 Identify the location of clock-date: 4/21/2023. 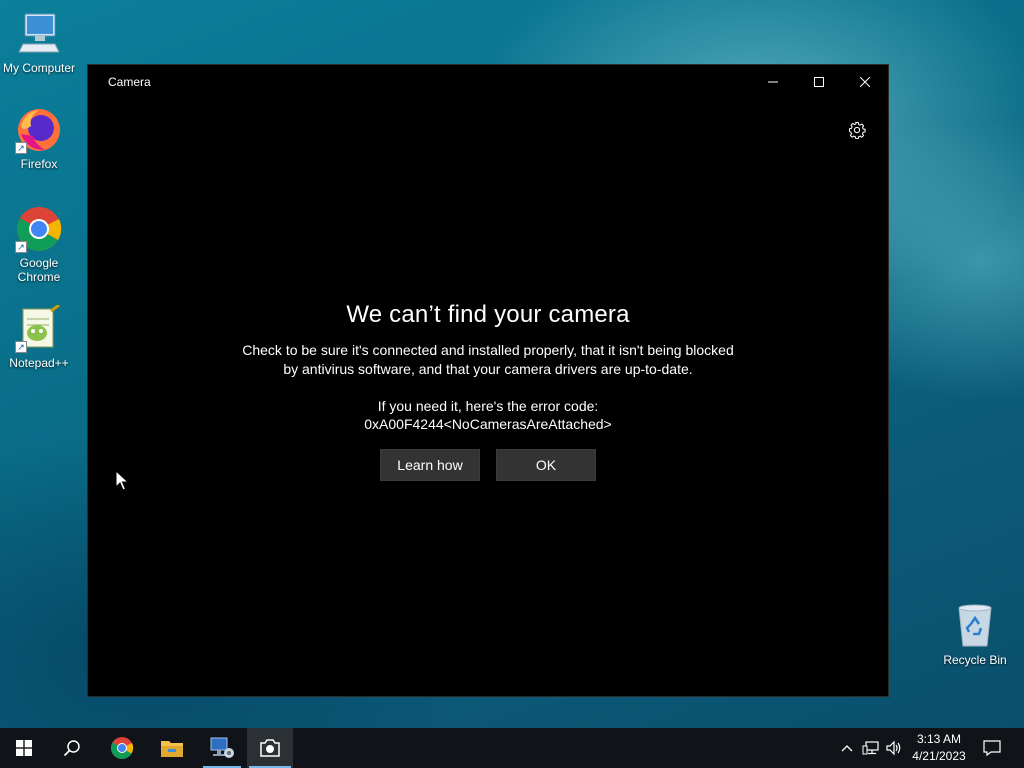
(939, 756).